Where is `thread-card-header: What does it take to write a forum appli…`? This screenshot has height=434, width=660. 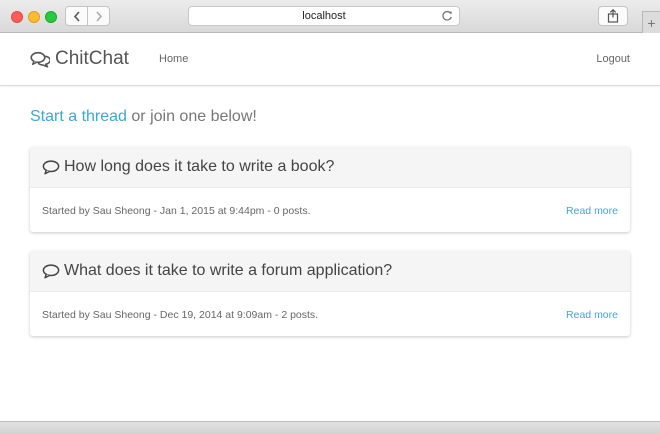
thread-card-header: What does it take to write a forum appli… is located at coordinates (330, 271).